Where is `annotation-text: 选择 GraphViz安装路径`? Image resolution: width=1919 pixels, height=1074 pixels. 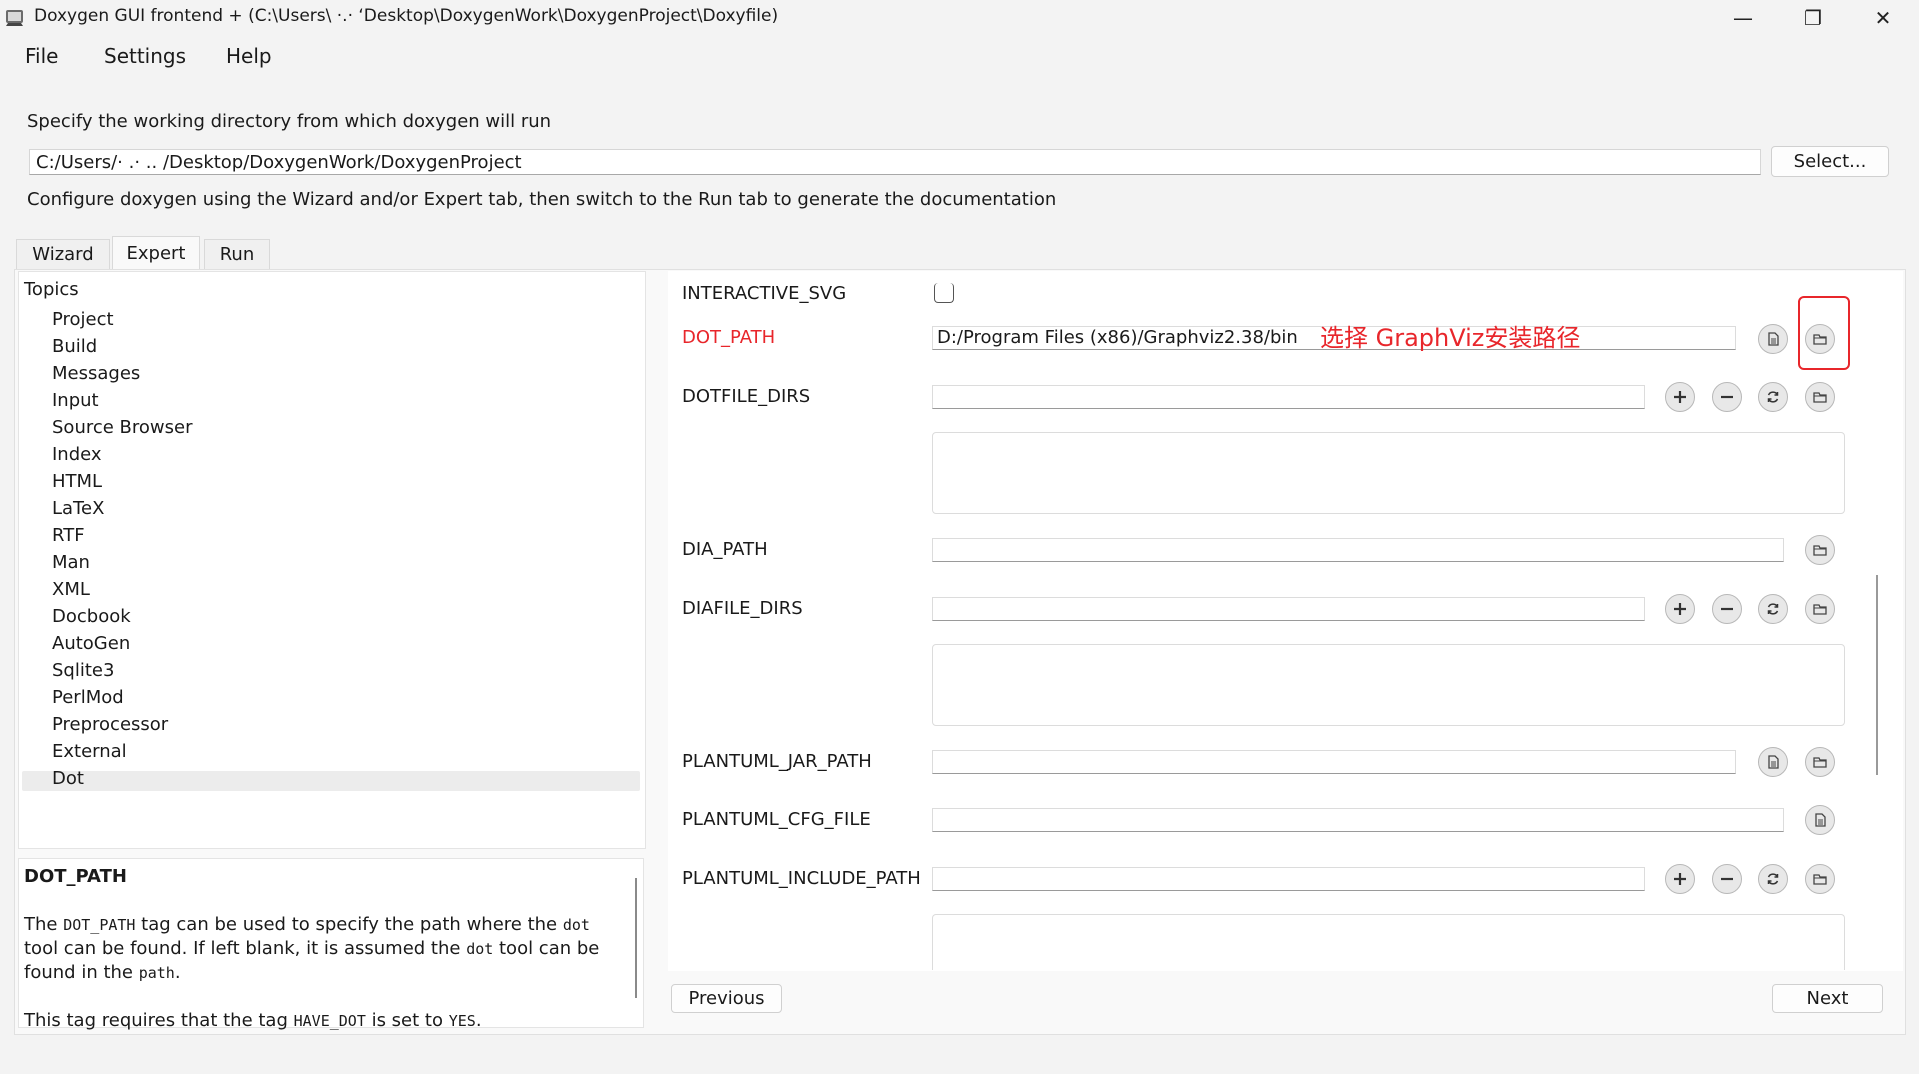
annotation-text: 选择 GraphViz安装路径 is located at coordinates (1450, 338).